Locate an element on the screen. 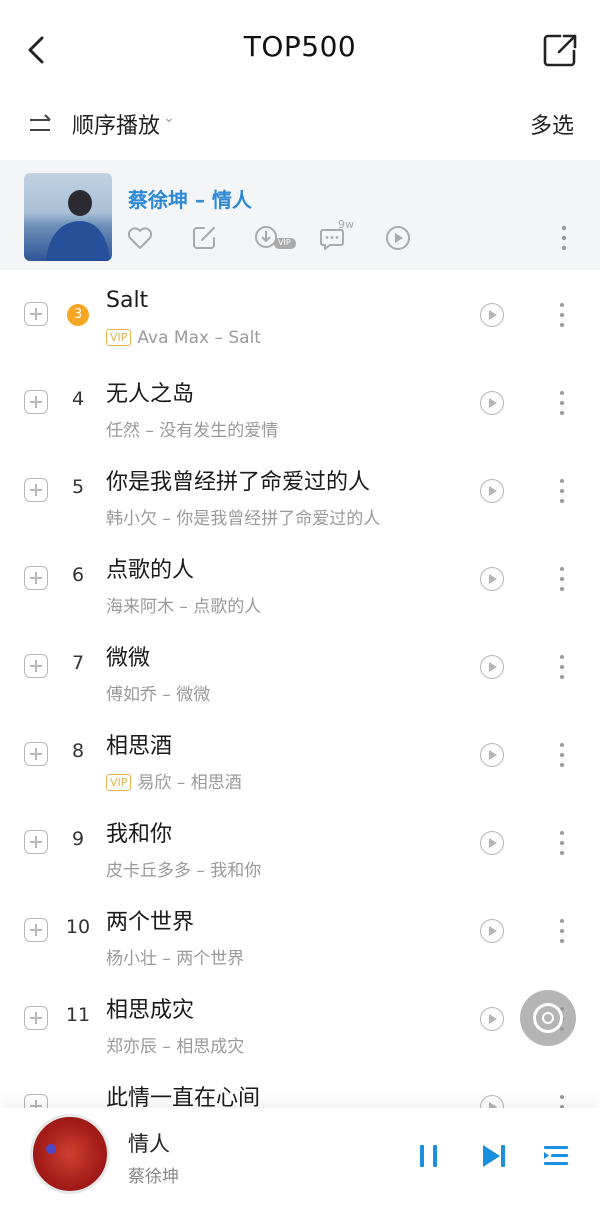 Image resolution: width=600 pixels, height=1216 pixels. rank-number: 8 is located at coordinates (78, 751).